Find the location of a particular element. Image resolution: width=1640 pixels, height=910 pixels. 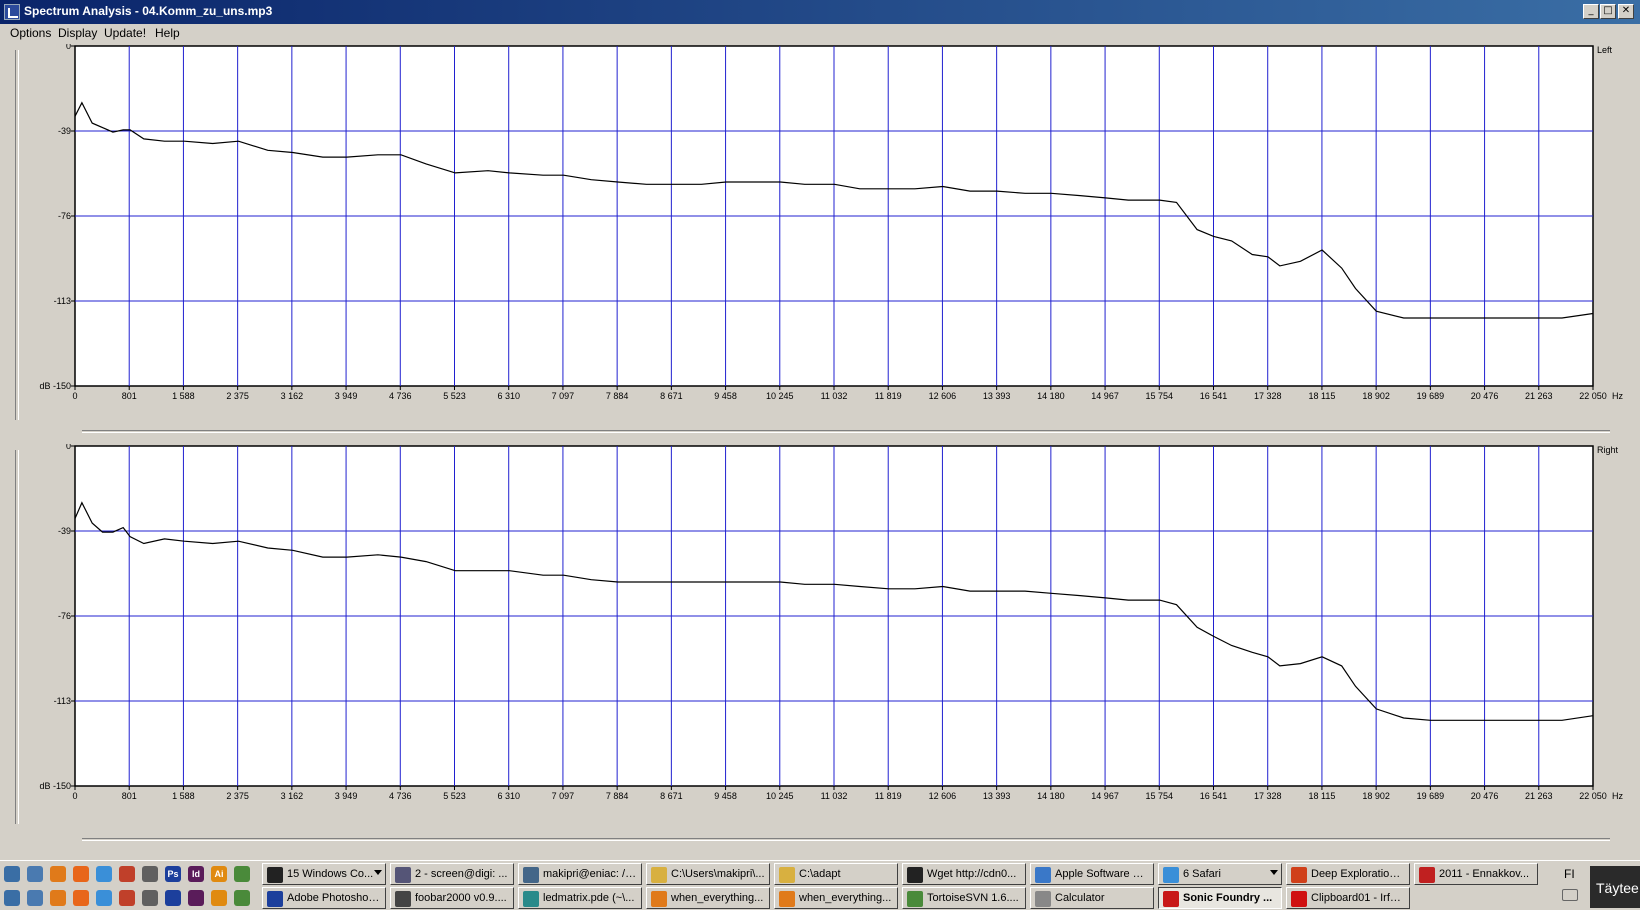

x-tick-label: 3 162 is located at coordinates (292, 396).